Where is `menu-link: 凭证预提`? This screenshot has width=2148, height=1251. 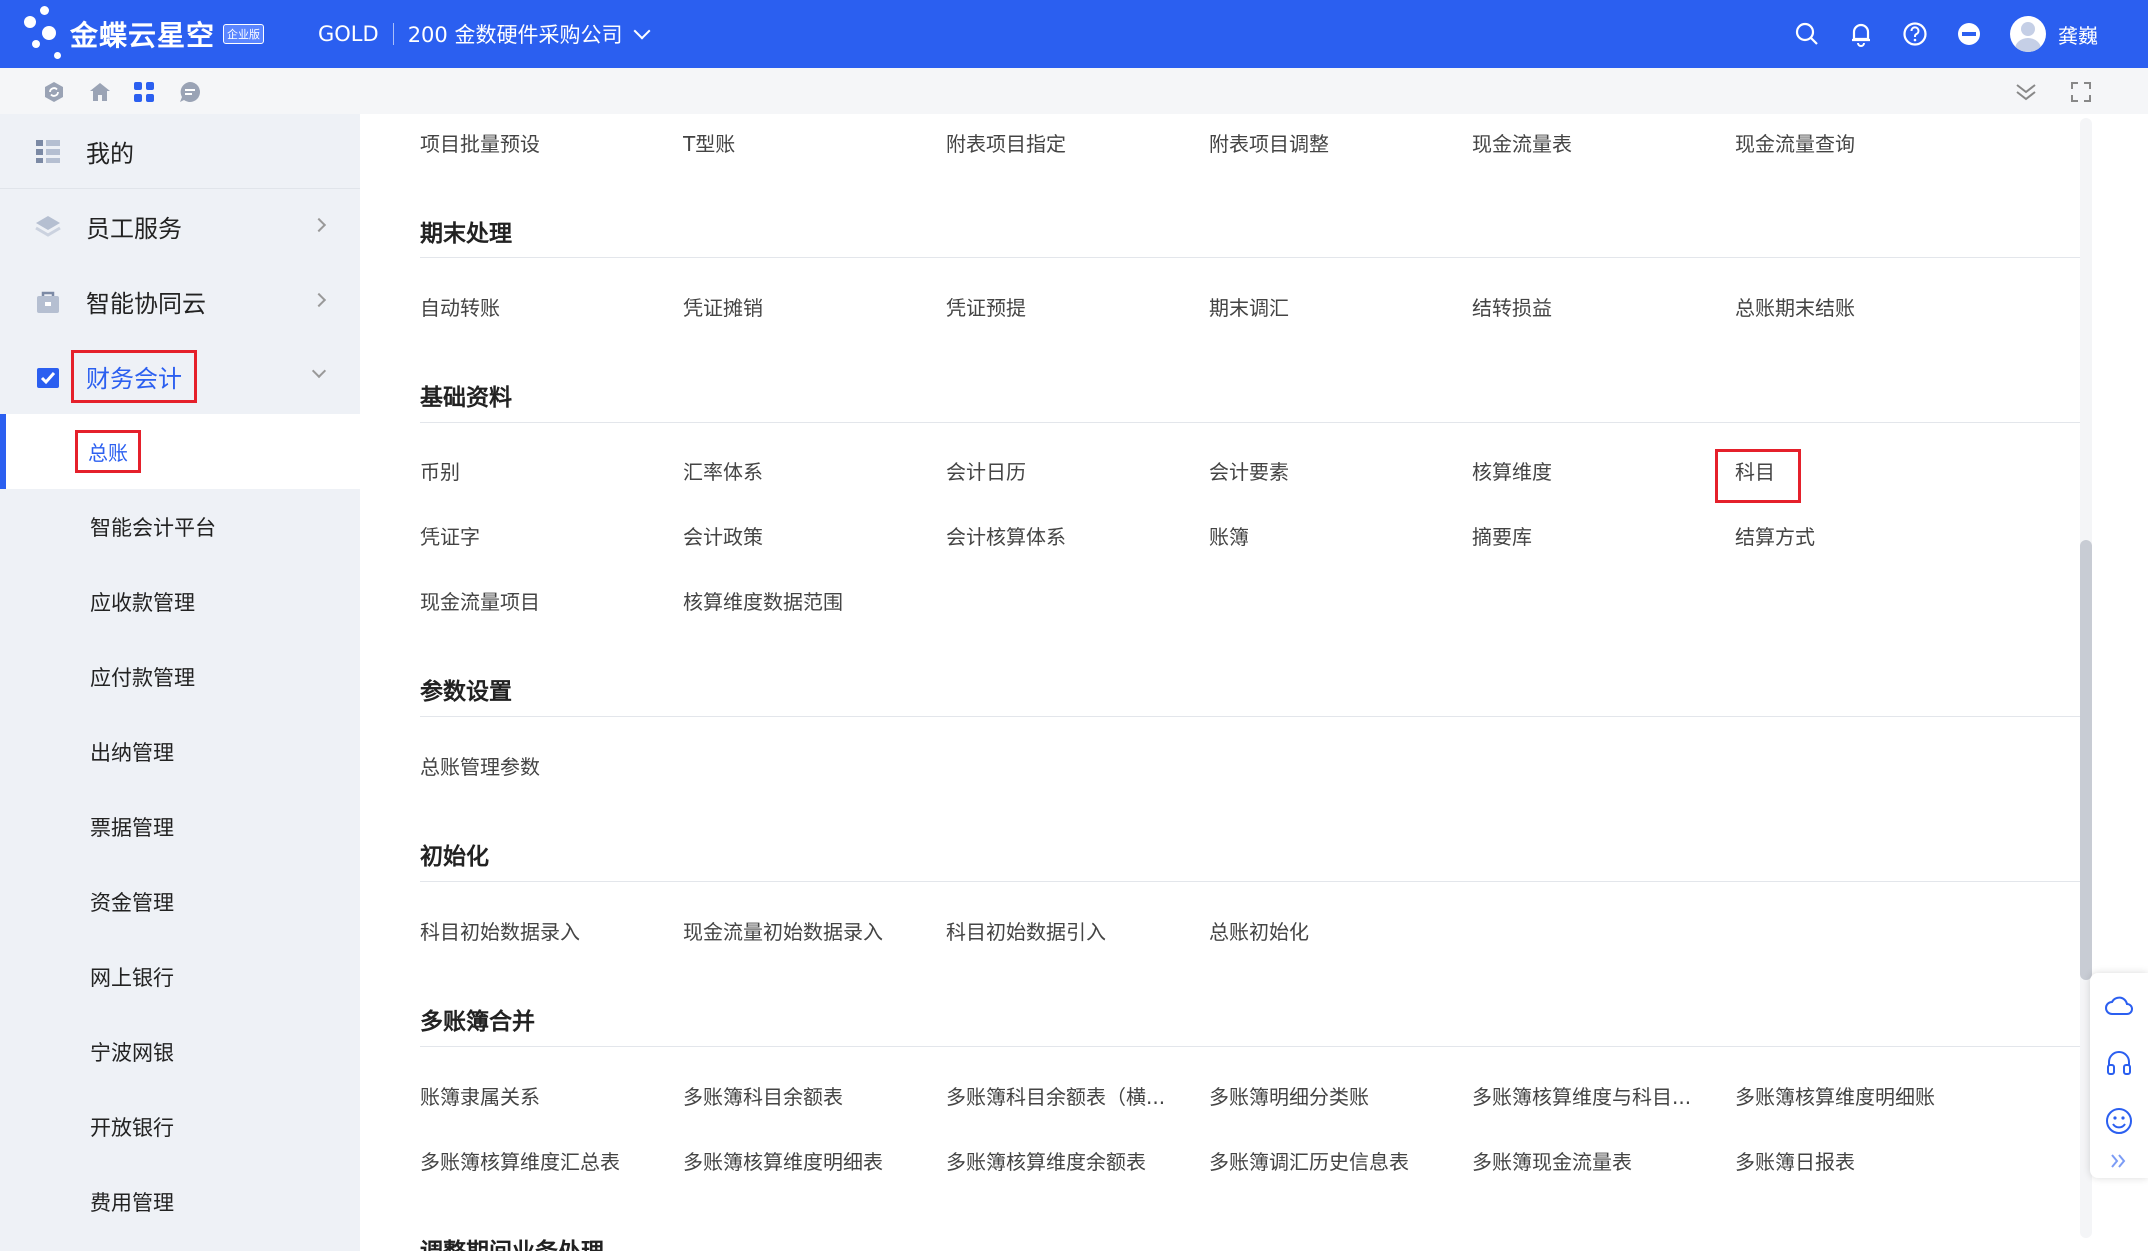
menu-link: 凭证预提 is located at coordinates (1066, 306).